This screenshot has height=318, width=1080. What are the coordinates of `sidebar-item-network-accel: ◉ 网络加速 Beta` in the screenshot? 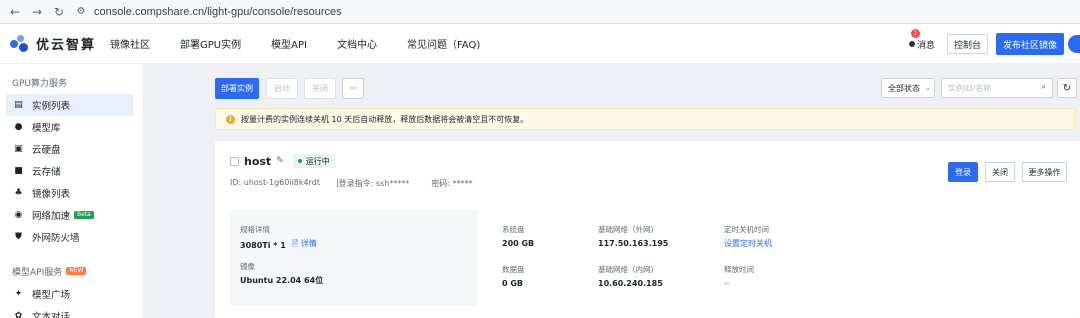 It's located at (69, 215).